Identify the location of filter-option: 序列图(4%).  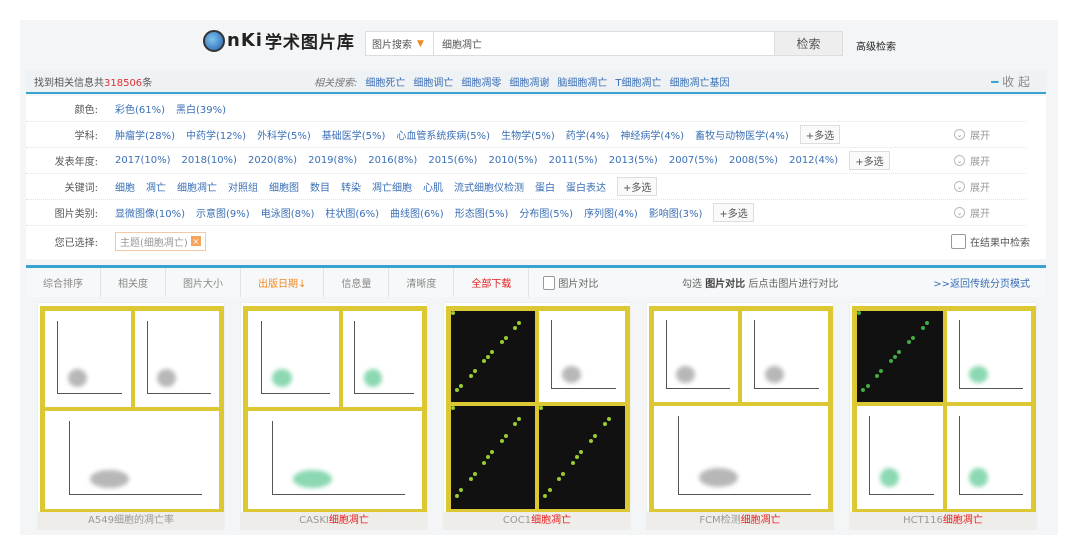
(611, 212).